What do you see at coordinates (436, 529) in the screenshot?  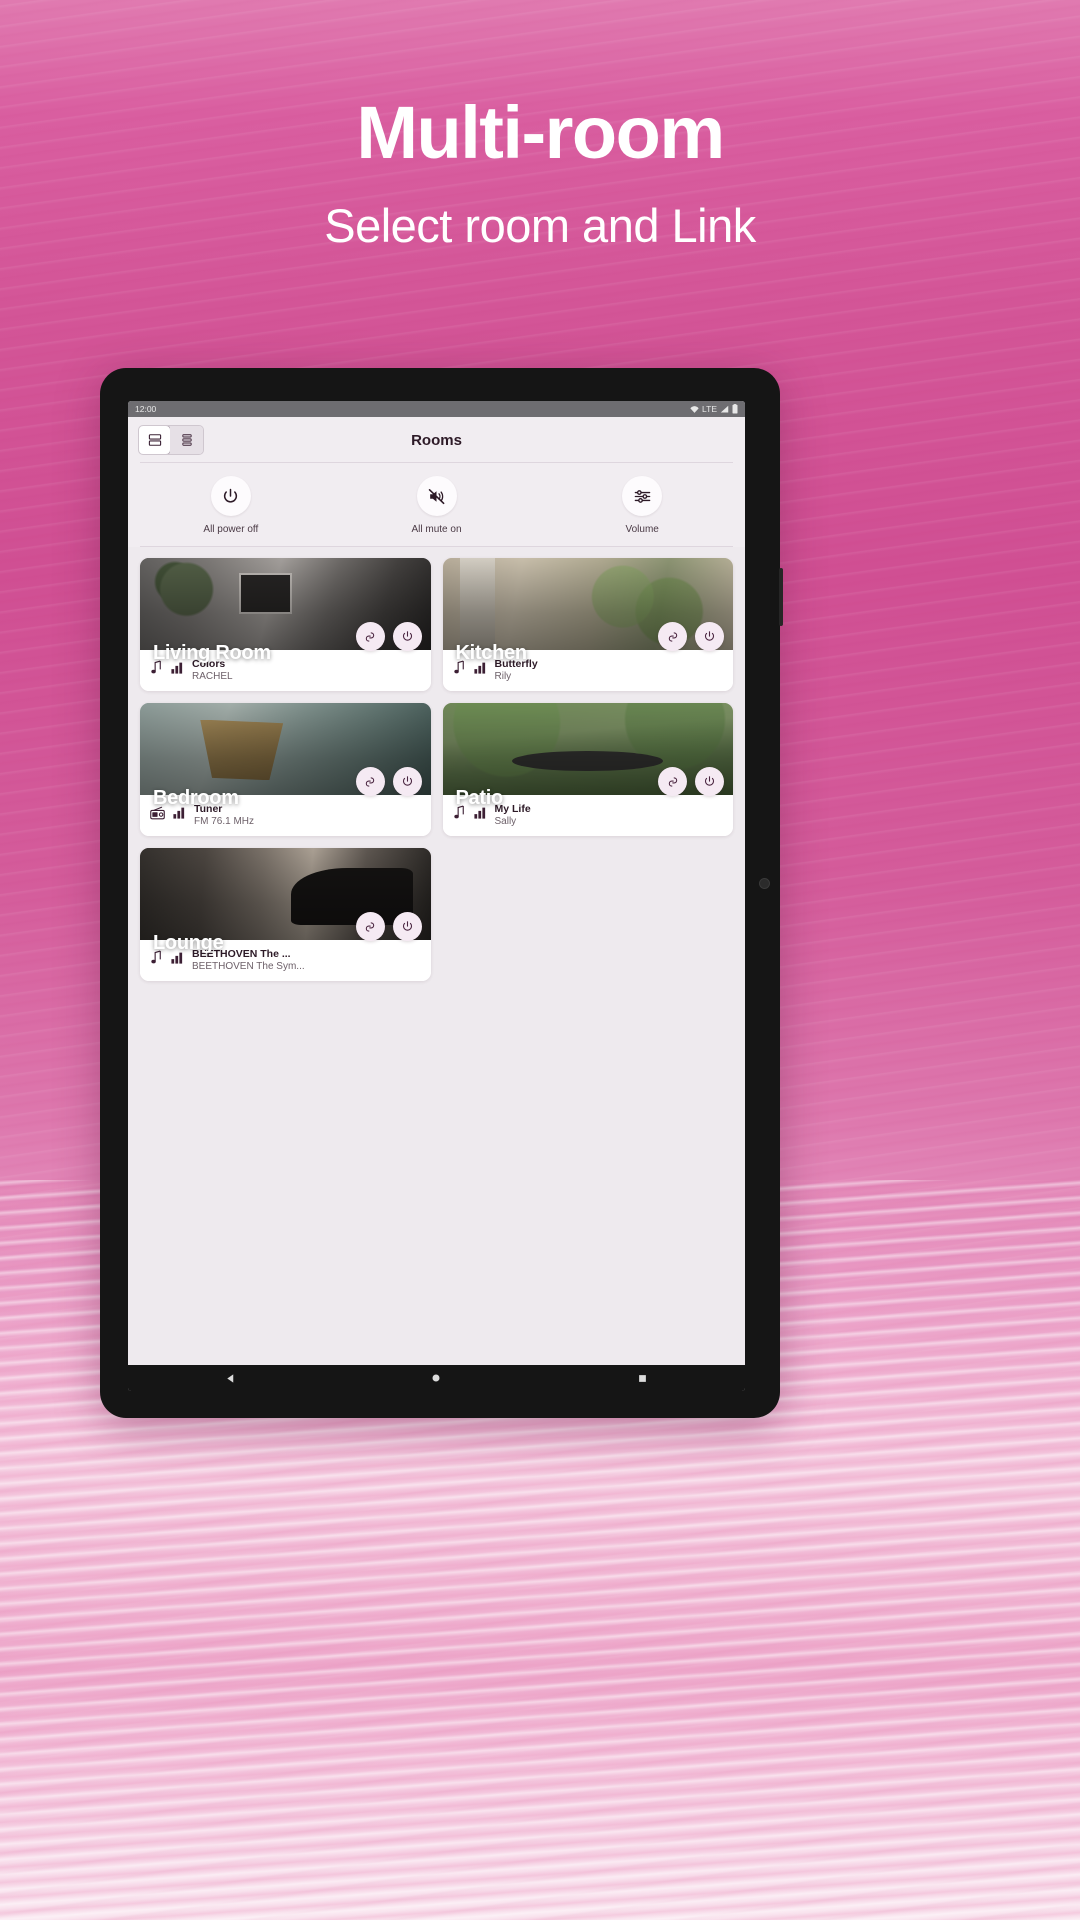 I see `all-mute-on-label: All mute on` at bounding box center [436, 529].